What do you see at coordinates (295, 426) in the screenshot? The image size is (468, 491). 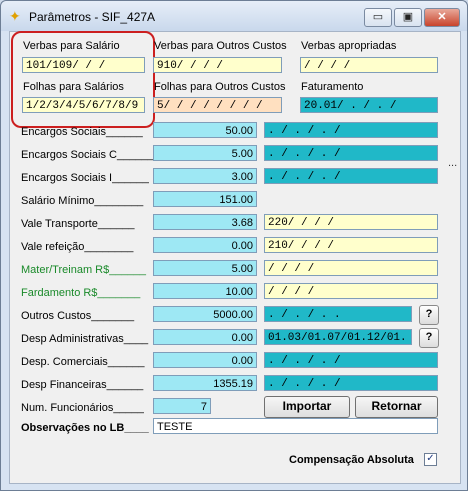 I see `observacoes-field: TESTE` at bounding box center [295, 426].